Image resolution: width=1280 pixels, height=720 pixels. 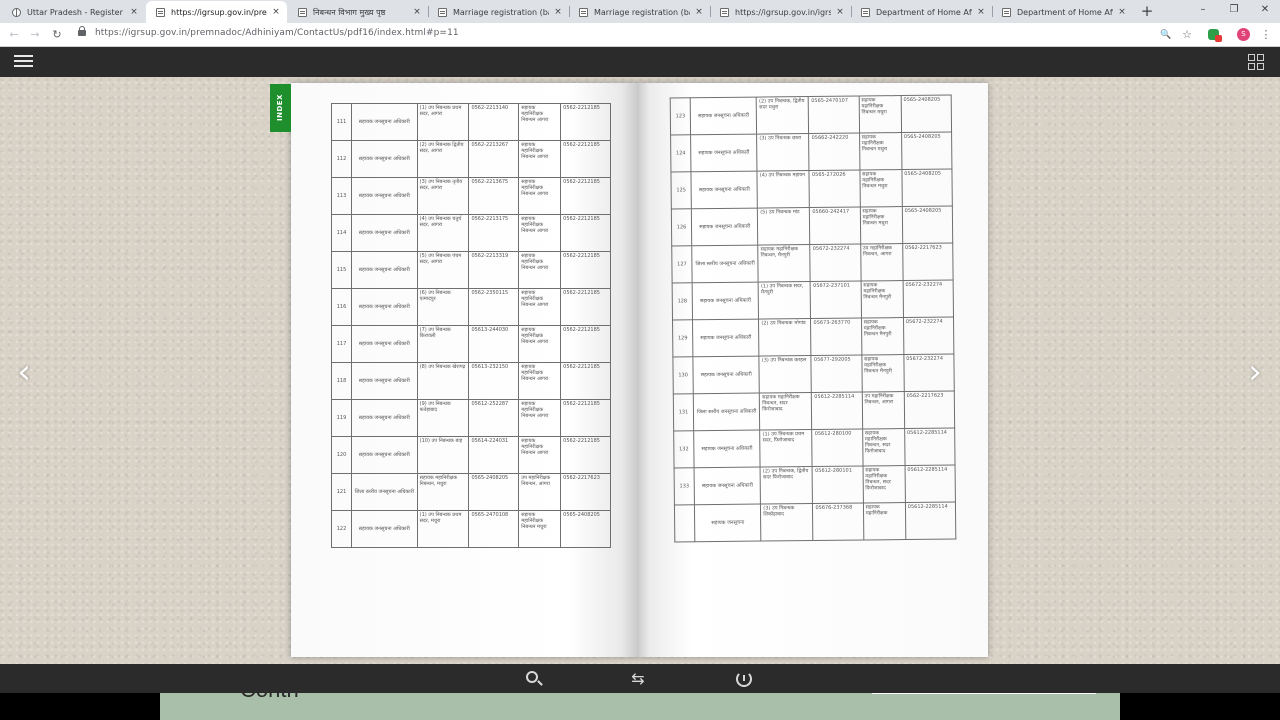 What do you see at coordinates (341, 196) in the screenshot?
I see `cell-sn: 113` at bounding box center [341, 196].